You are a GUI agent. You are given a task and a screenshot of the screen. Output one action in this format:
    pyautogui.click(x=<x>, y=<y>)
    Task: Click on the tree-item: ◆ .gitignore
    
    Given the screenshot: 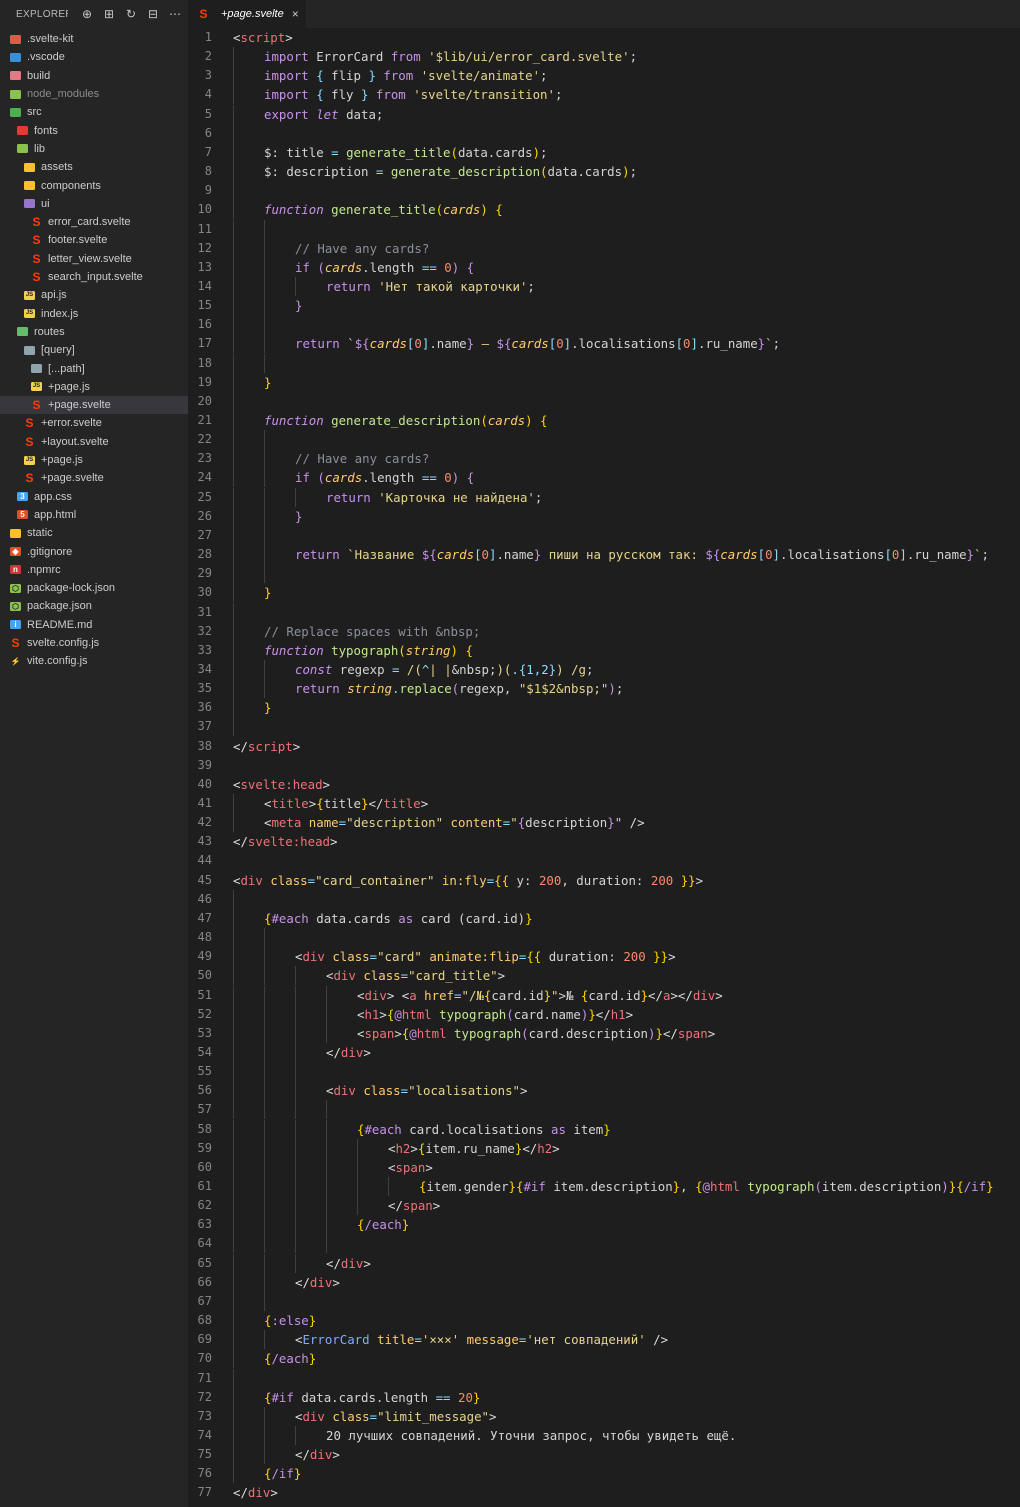 What is the action you would take?
    pyautogui.click(x=94, y=551)
    